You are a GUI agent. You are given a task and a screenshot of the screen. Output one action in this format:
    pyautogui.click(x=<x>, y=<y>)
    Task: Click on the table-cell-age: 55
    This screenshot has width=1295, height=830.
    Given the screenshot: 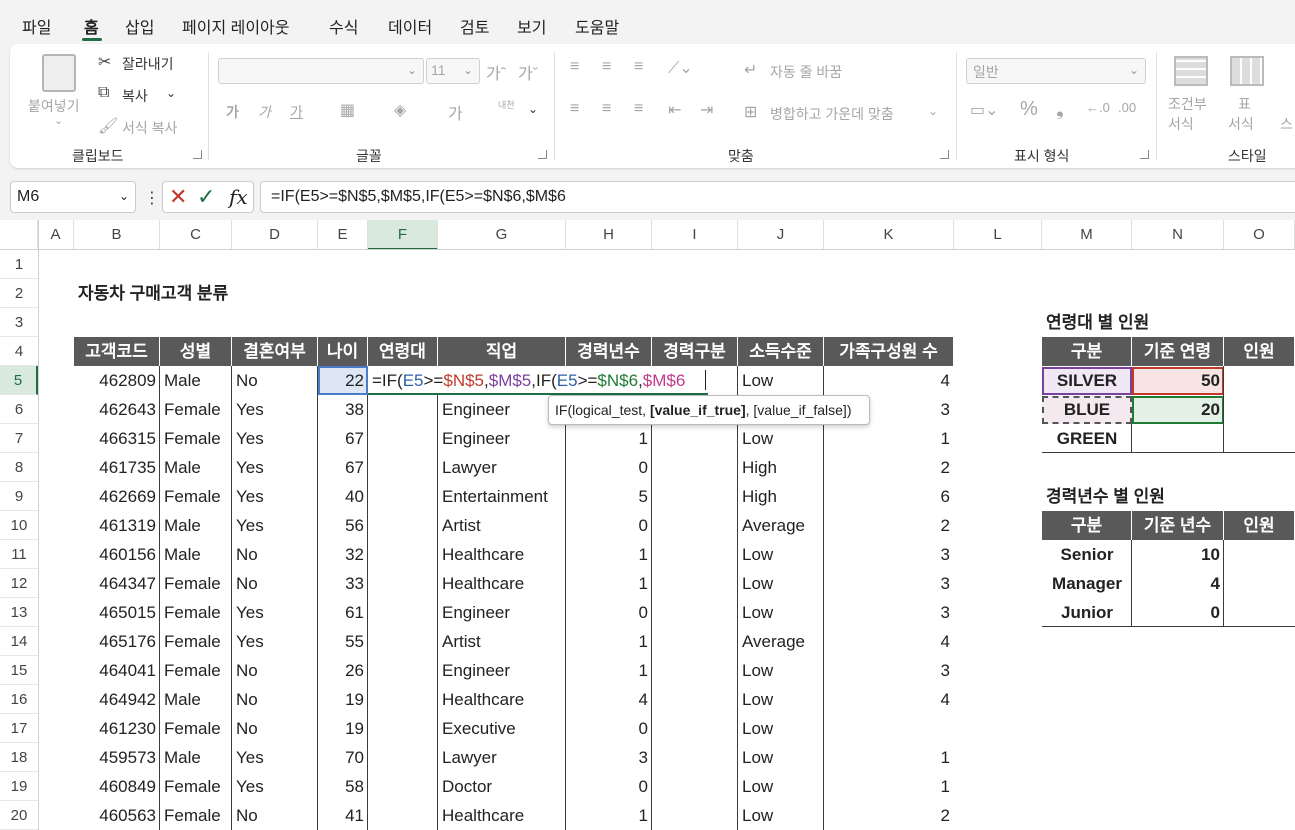 What is the action you would take?
    pyautogui.click(x=343, y=641)
    